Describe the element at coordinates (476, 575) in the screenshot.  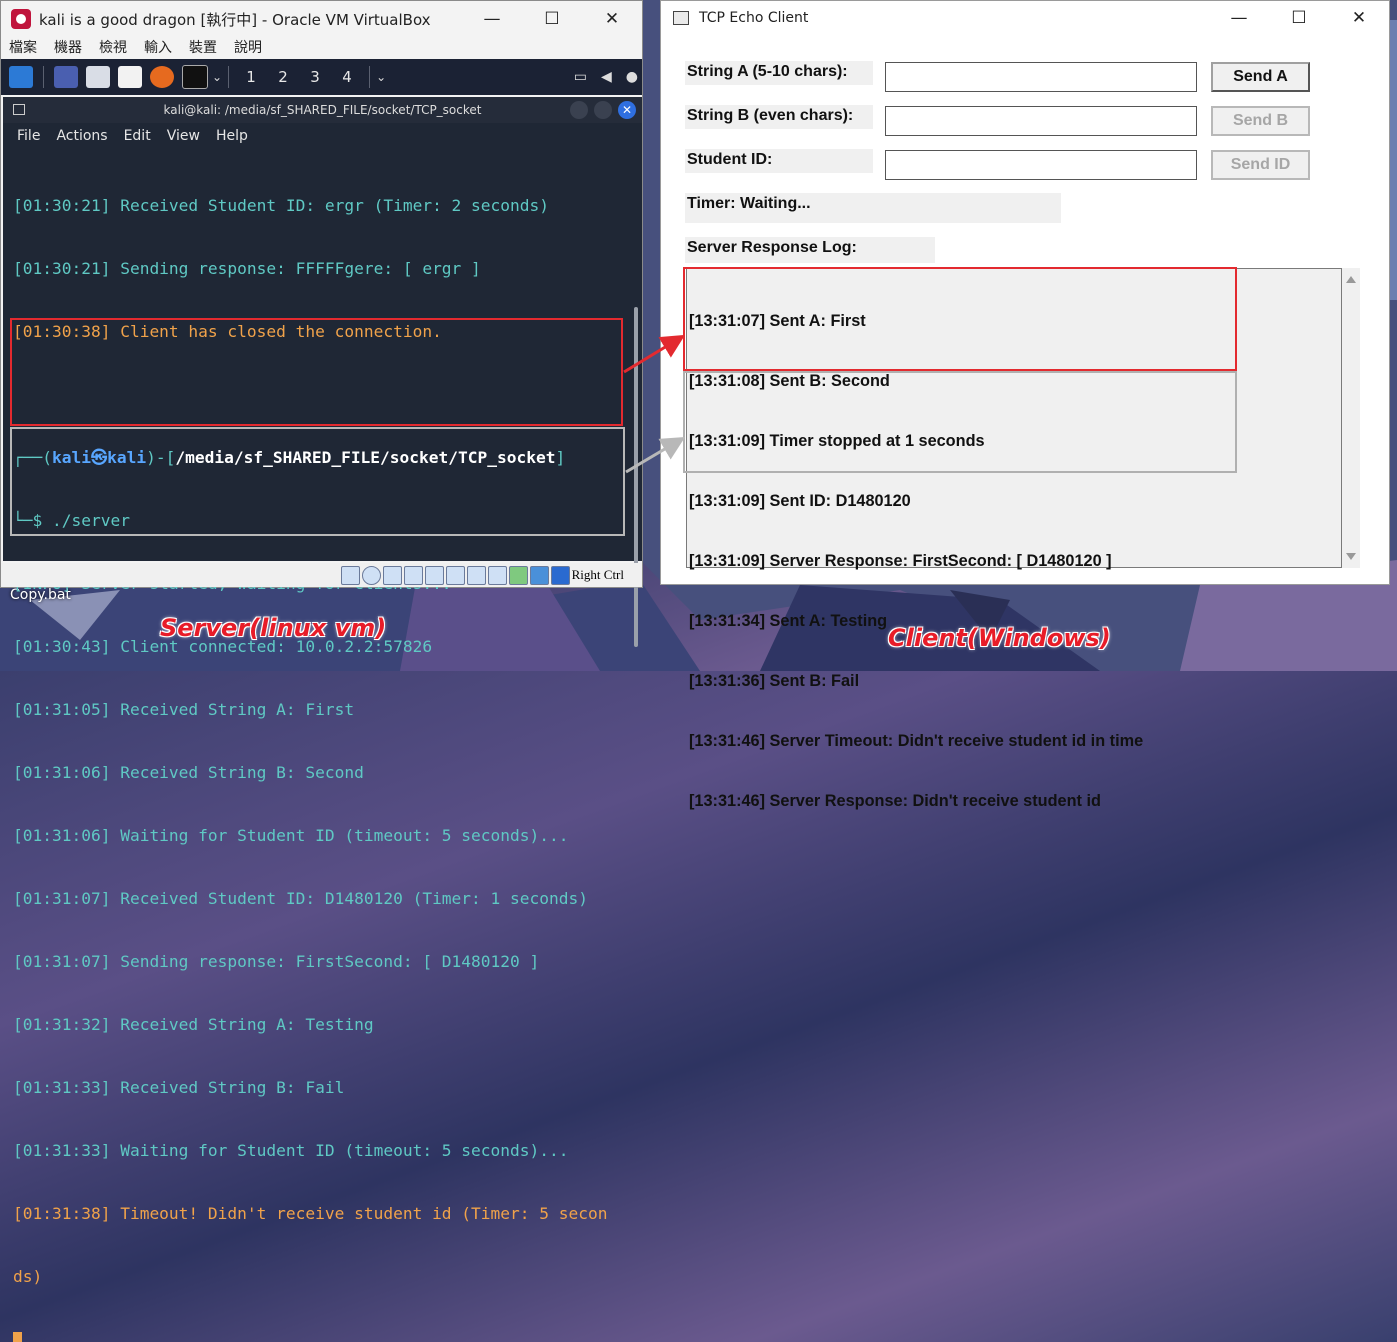
I see `display-icon` at that location.